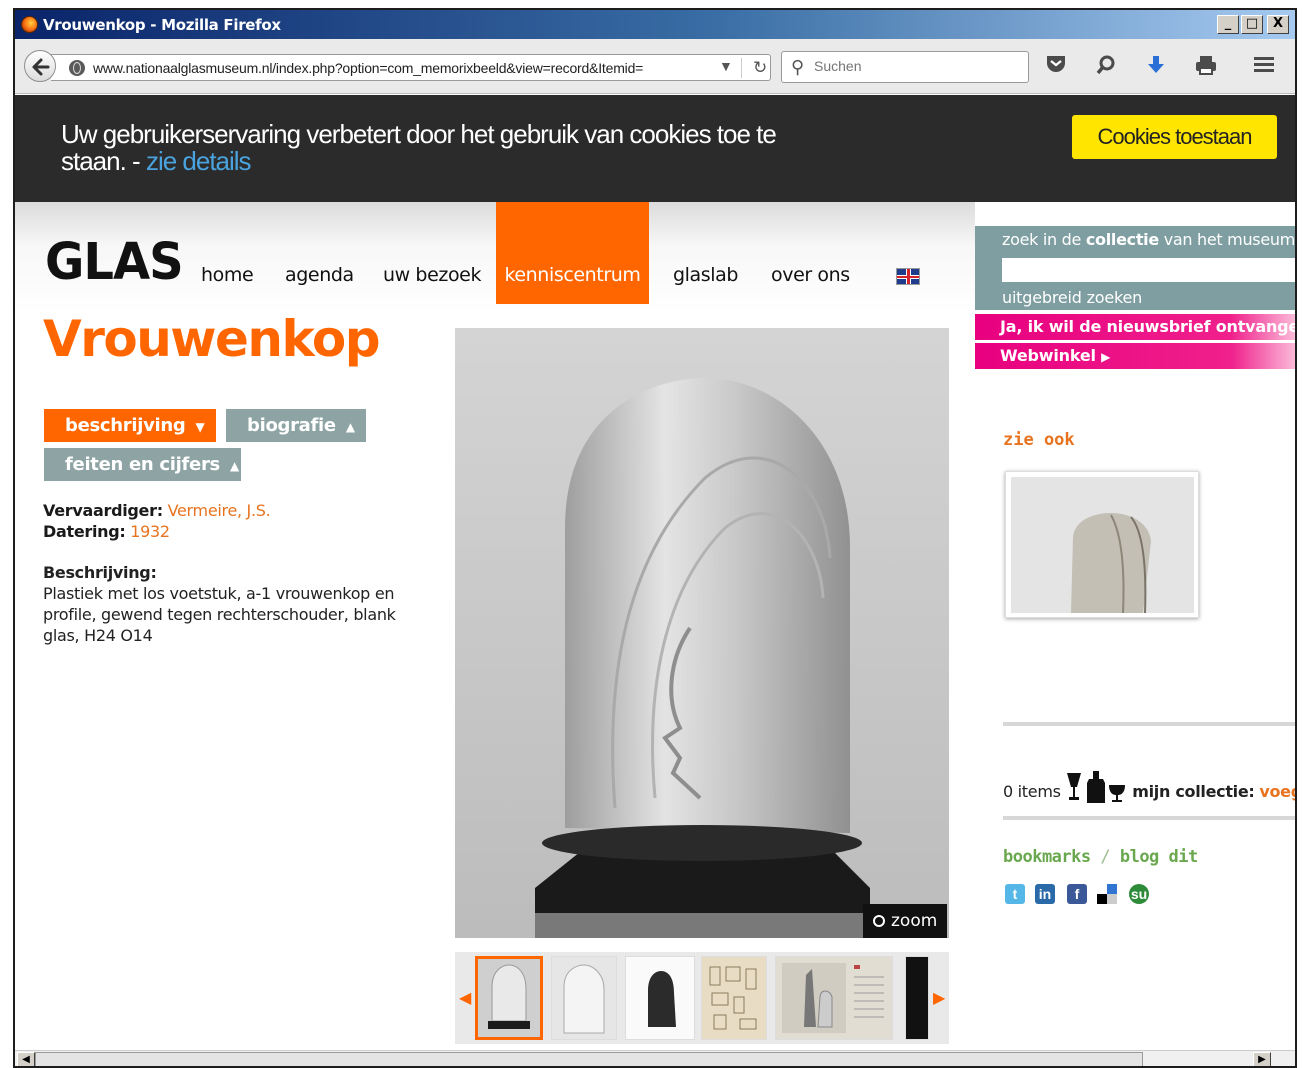 The height and width of the screenshot is (1068, 1302). I want to click on my-collection-row: 0 items mijn collectie: voeg toe, so click(1149, 787).